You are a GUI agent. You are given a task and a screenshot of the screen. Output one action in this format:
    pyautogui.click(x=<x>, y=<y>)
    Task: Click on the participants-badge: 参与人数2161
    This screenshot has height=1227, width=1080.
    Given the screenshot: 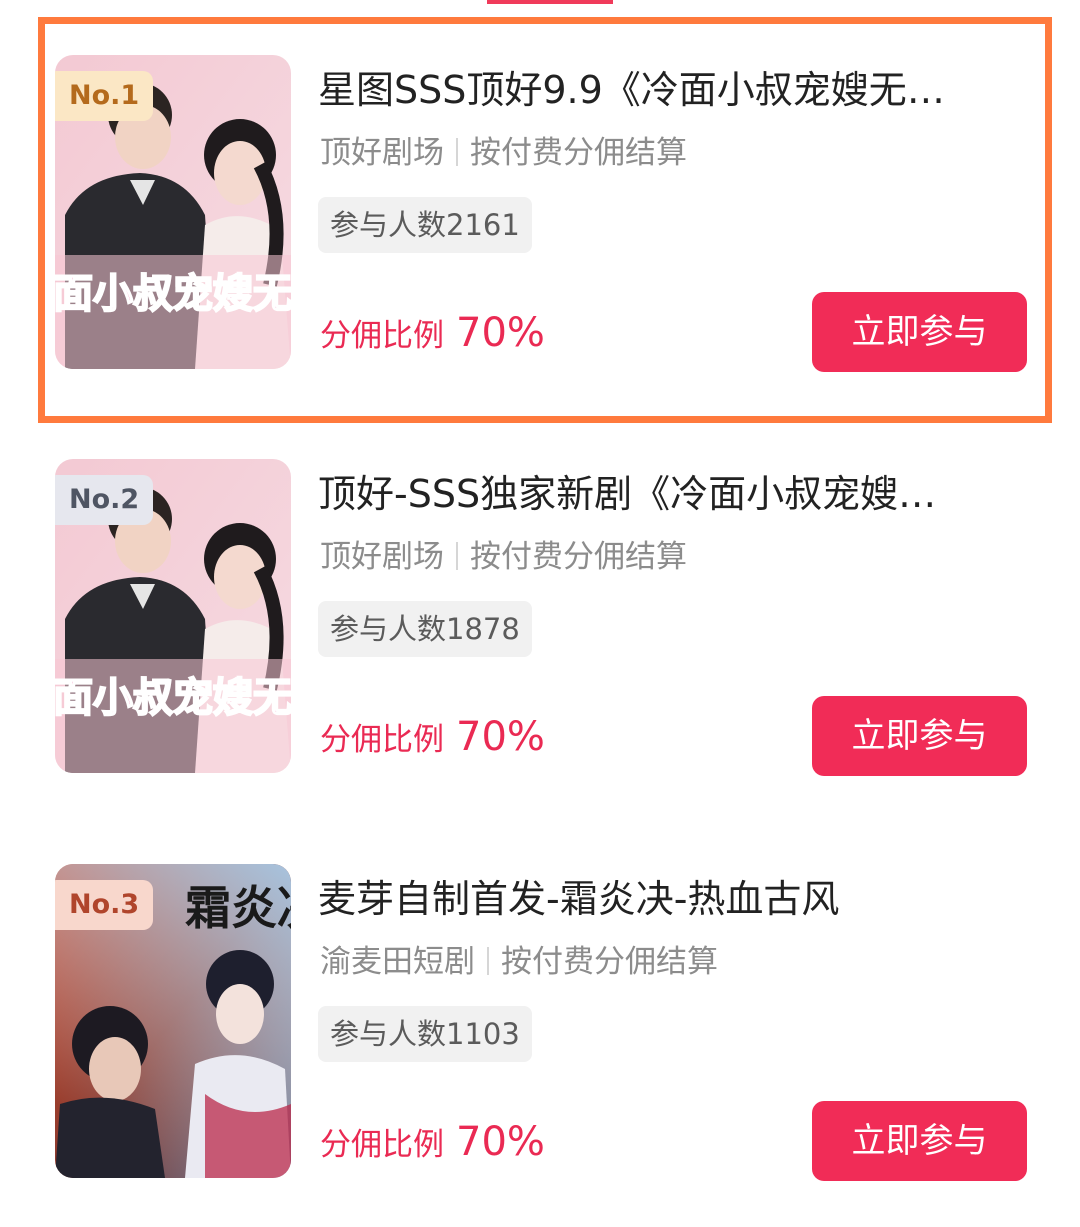 What is the action you would take?
    pyautogui.click(x=425, y=225)
    